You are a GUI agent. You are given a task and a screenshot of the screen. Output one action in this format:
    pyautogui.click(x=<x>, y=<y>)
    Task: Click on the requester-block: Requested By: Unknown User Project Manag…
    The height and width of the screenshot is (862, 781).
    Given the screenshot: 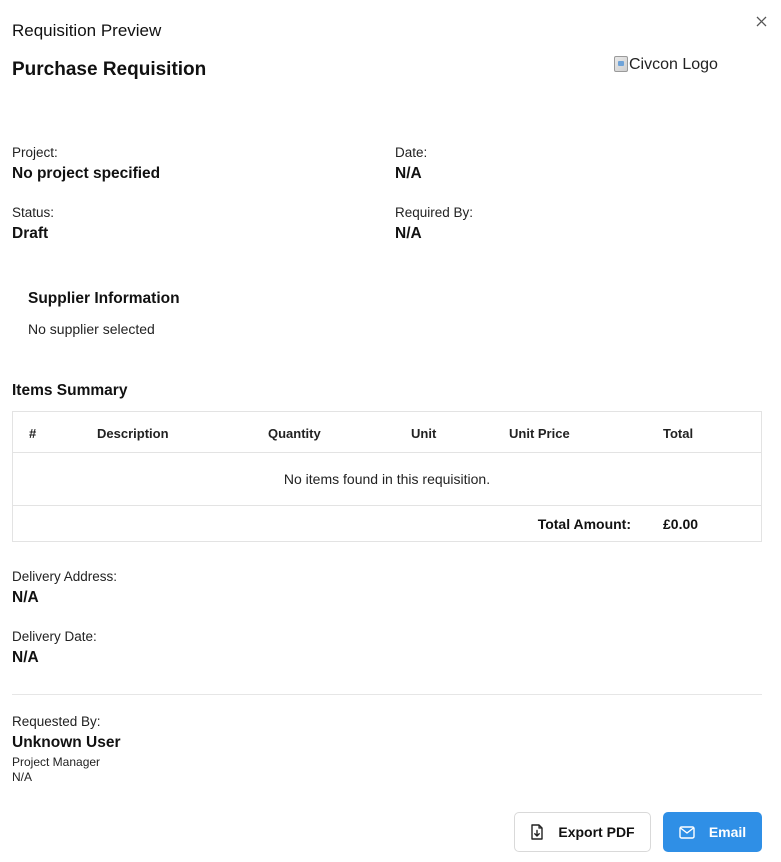 What is the action you would take?
    pyautogui.click(x=66, y=749)
    